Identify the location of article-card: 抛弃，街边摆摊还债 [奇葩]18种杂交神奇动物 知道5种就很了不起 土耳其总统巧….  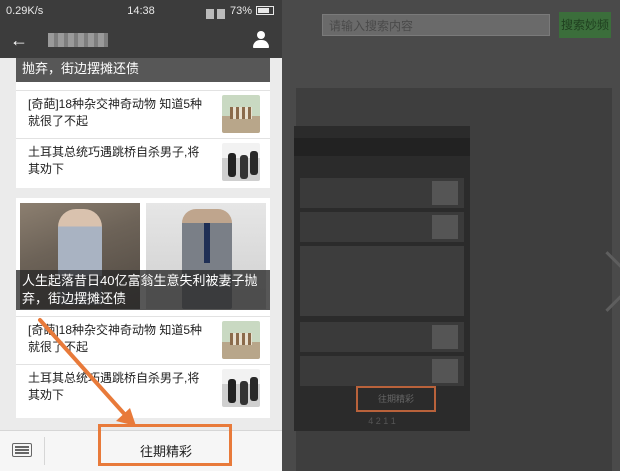
(143, 123).